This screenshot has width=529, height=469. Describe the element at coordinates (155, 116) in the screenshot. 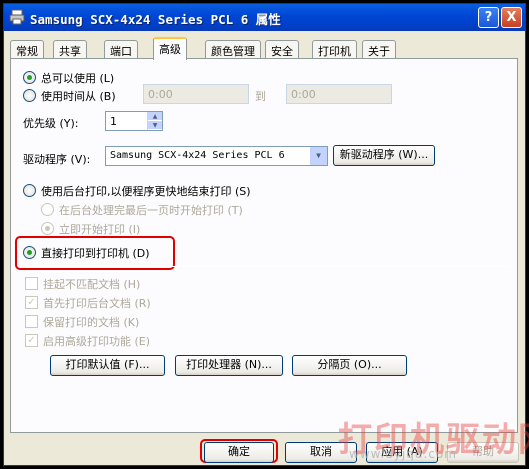

I see `spin-up-icon: ▲` at that location.